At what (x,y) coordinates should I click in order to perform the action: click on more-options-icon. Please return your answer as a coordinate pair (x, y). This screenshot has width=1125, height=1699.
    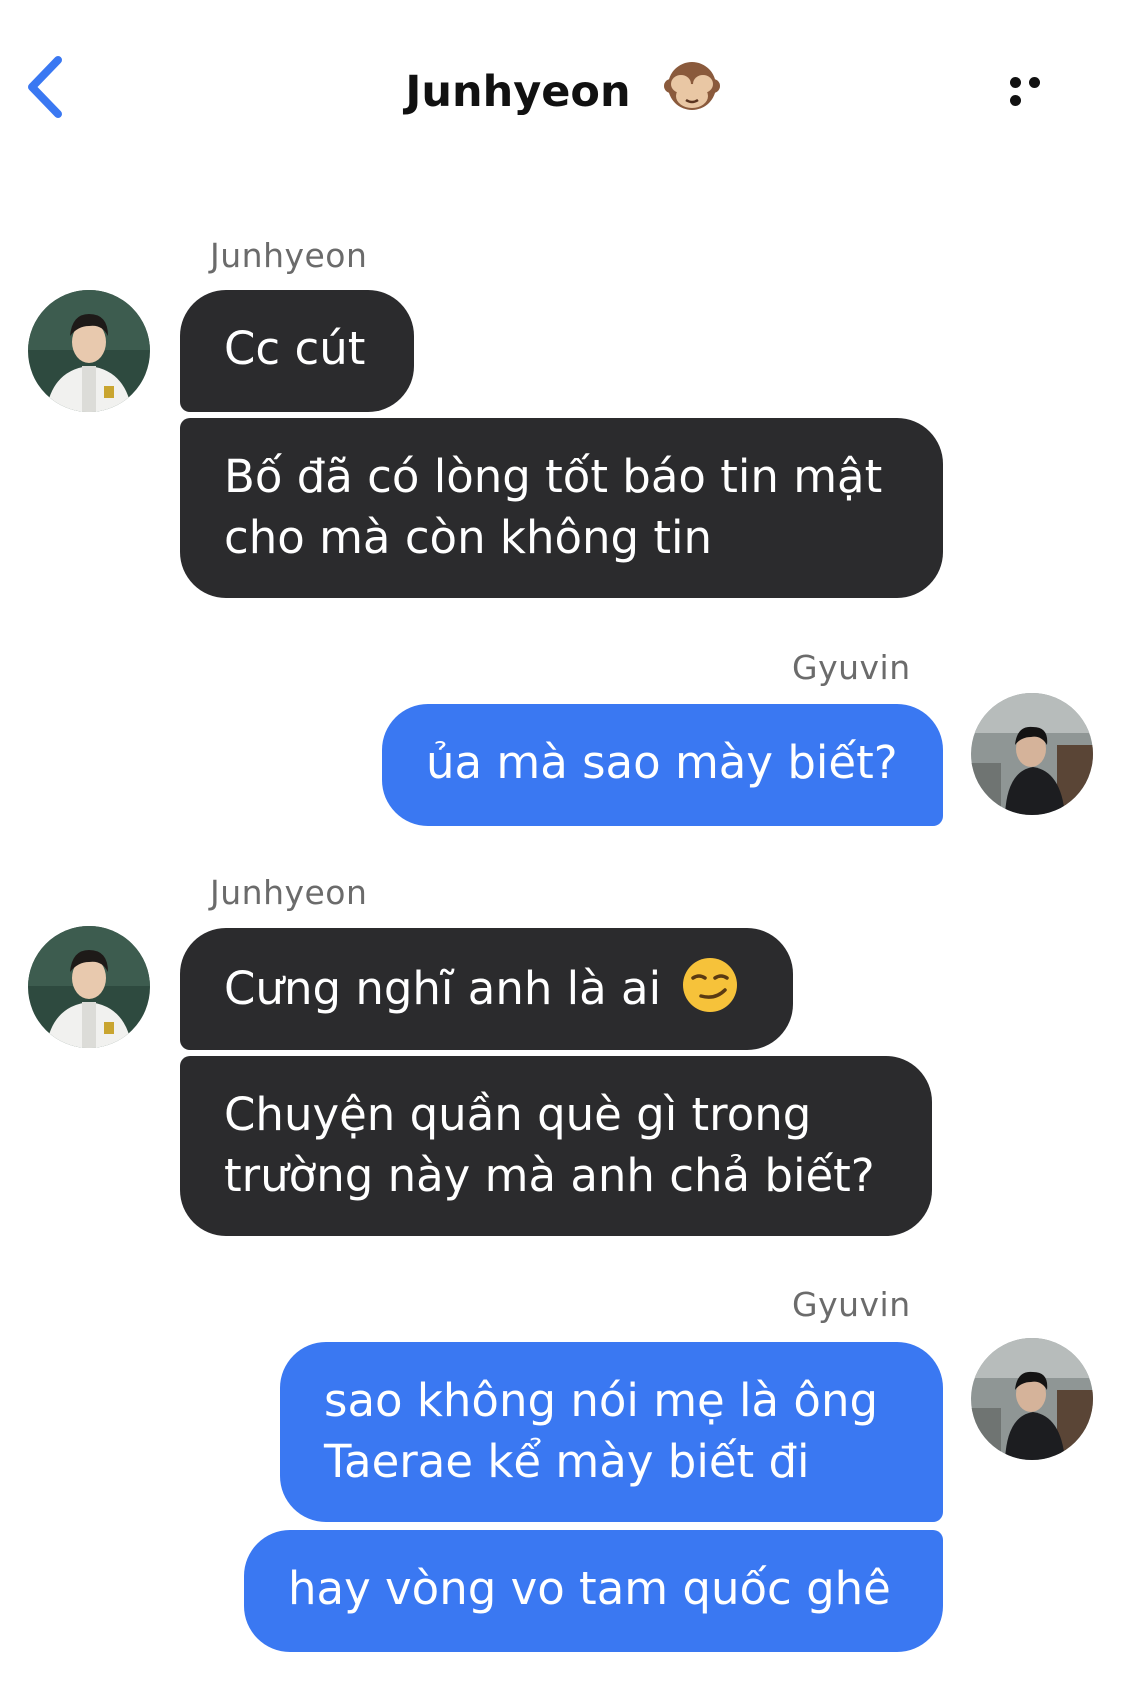
    Looking at the image, I should click on (1038, 90).